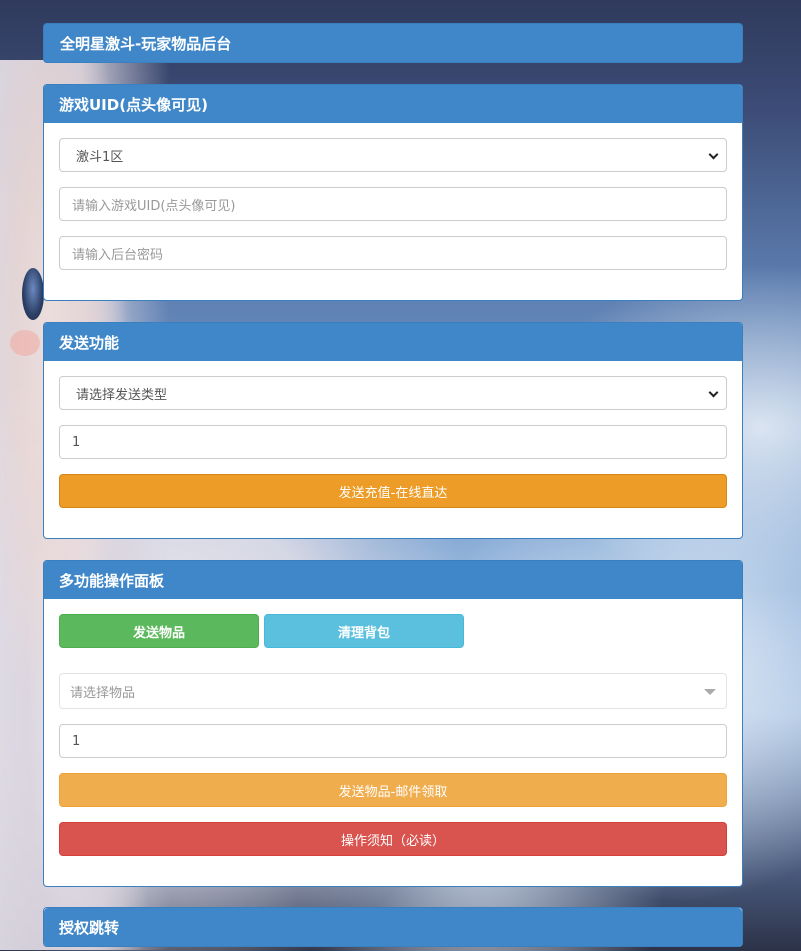  I want to click on action-tabs: 发送物品 清理背包, so click(393, 631).